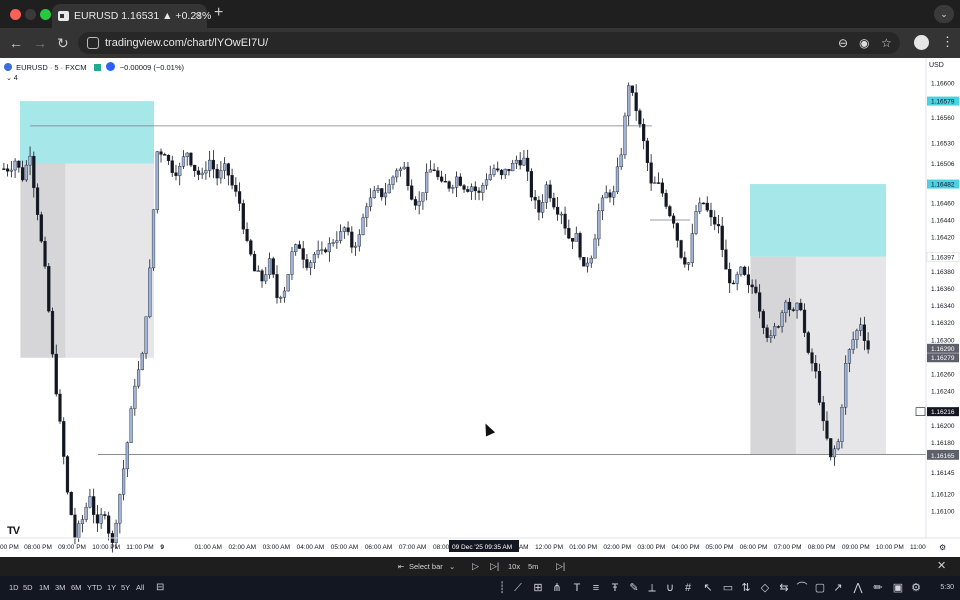 The image size is (960, 600). What do you see at coordinates (502, 588) in the screenshot?
I see `toolbar-handle-icon: ┊` at bounding box center [502, 588].